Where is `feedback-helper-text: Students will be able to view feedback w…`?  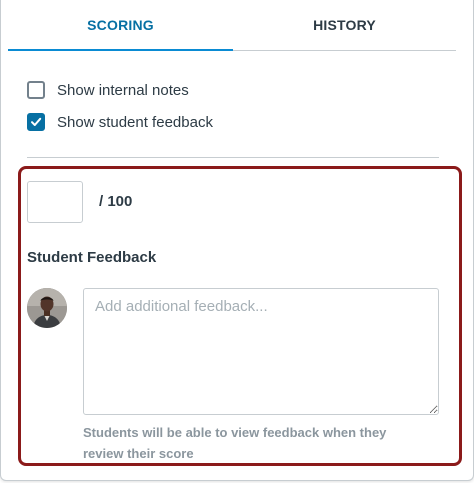 feedback-helper-text: Students will be able to view feedback w… is located at coordinates (235, 443).